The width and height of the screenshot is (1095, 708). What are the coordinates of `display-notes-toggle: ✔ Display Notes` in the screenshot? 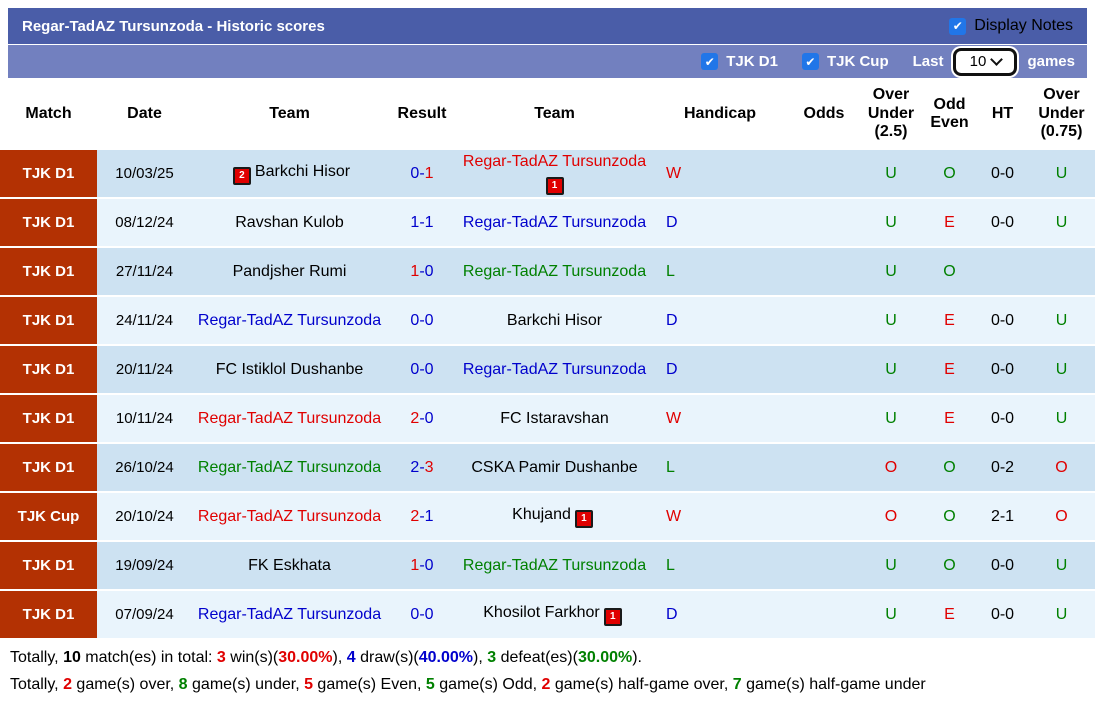 It's located at (1011, 26).